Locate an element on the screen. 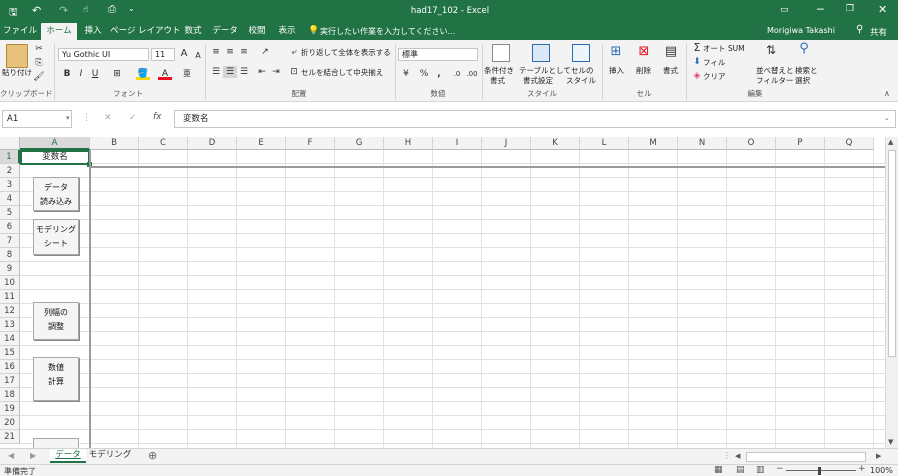 The image size is (898, 476). vertical-scroll-thumb is located at coordinates (892, 253).